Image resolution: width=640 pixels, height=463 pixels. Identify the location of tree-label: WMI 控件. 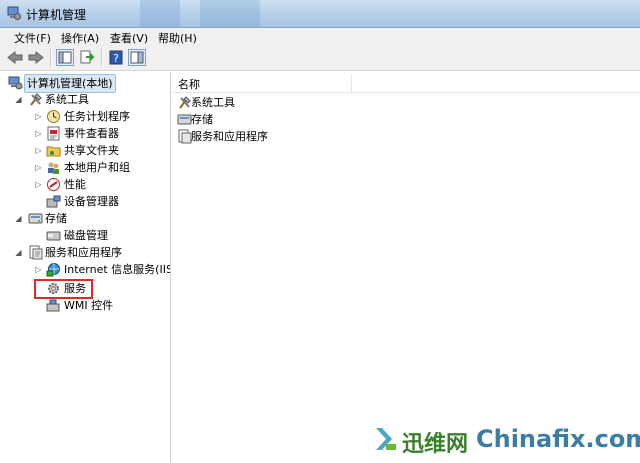
(89, 305).